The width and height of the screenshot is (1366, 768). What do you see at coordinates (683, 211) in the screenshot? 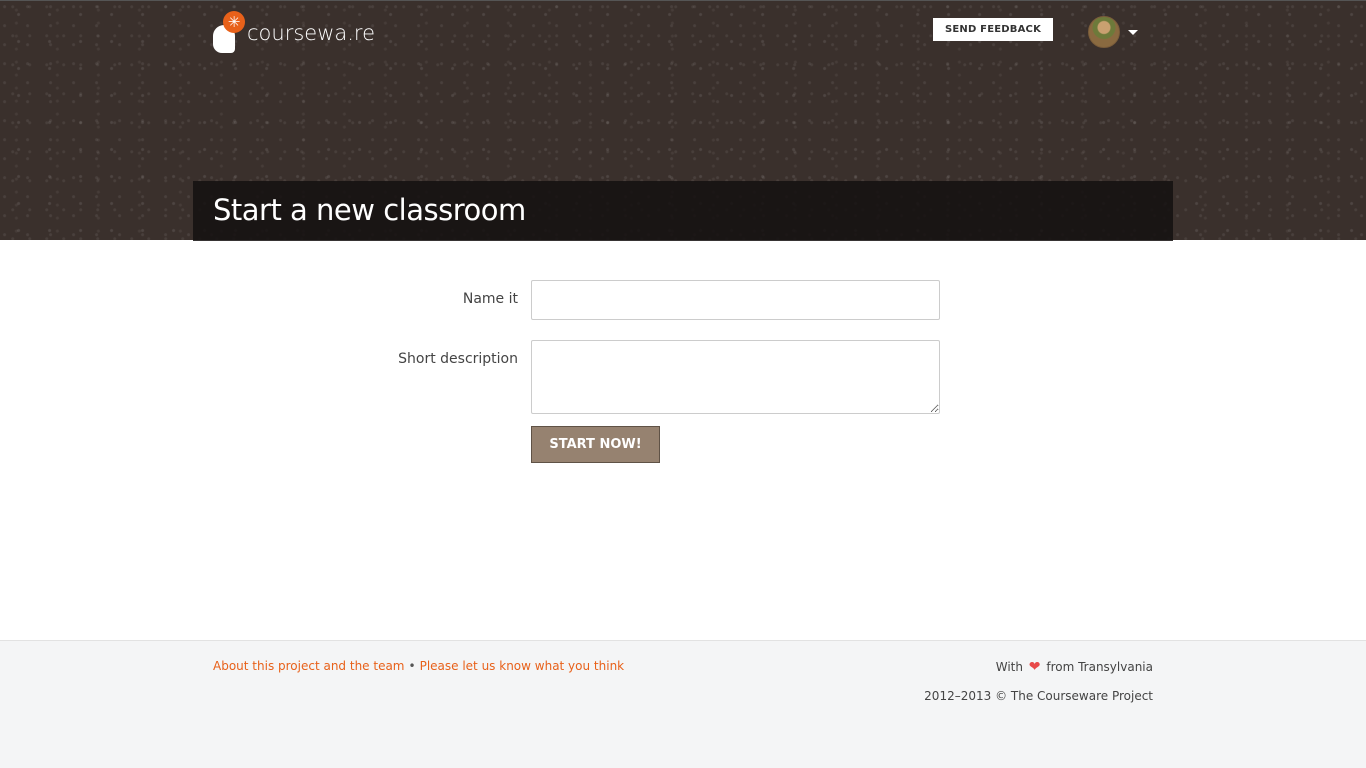
I see `title-bar: Start a new classroom` at bounding box center [683, 211].